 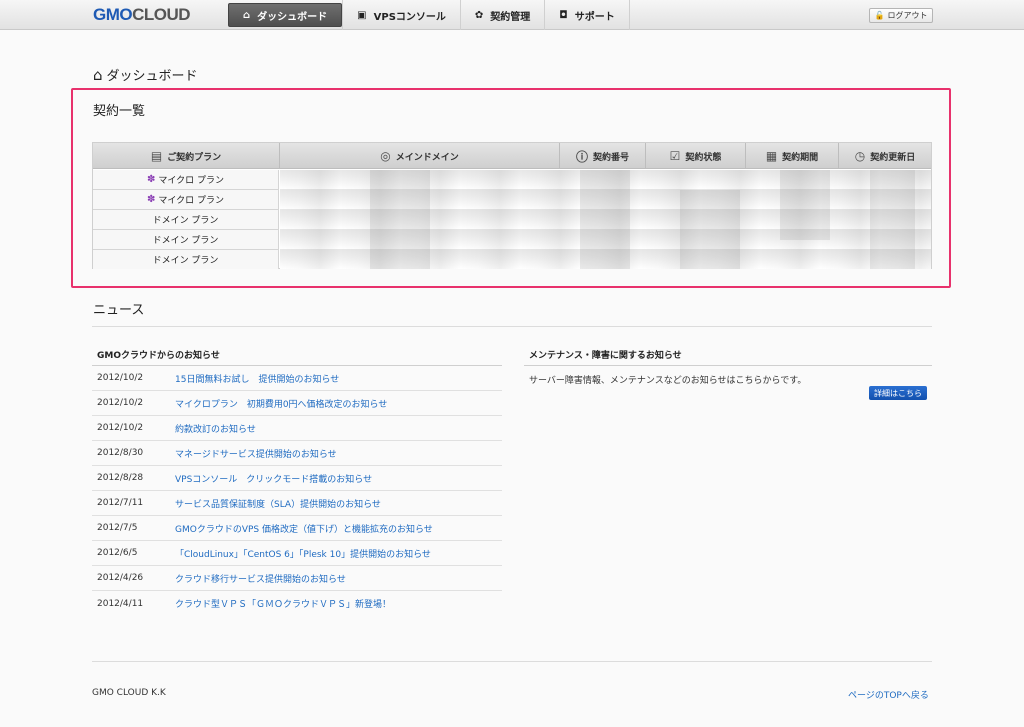 What do you see at coordinates (161, 14) in the screenshot?
I see `logo-cloud-text: CLOUD` at bounding box center [161, 14].